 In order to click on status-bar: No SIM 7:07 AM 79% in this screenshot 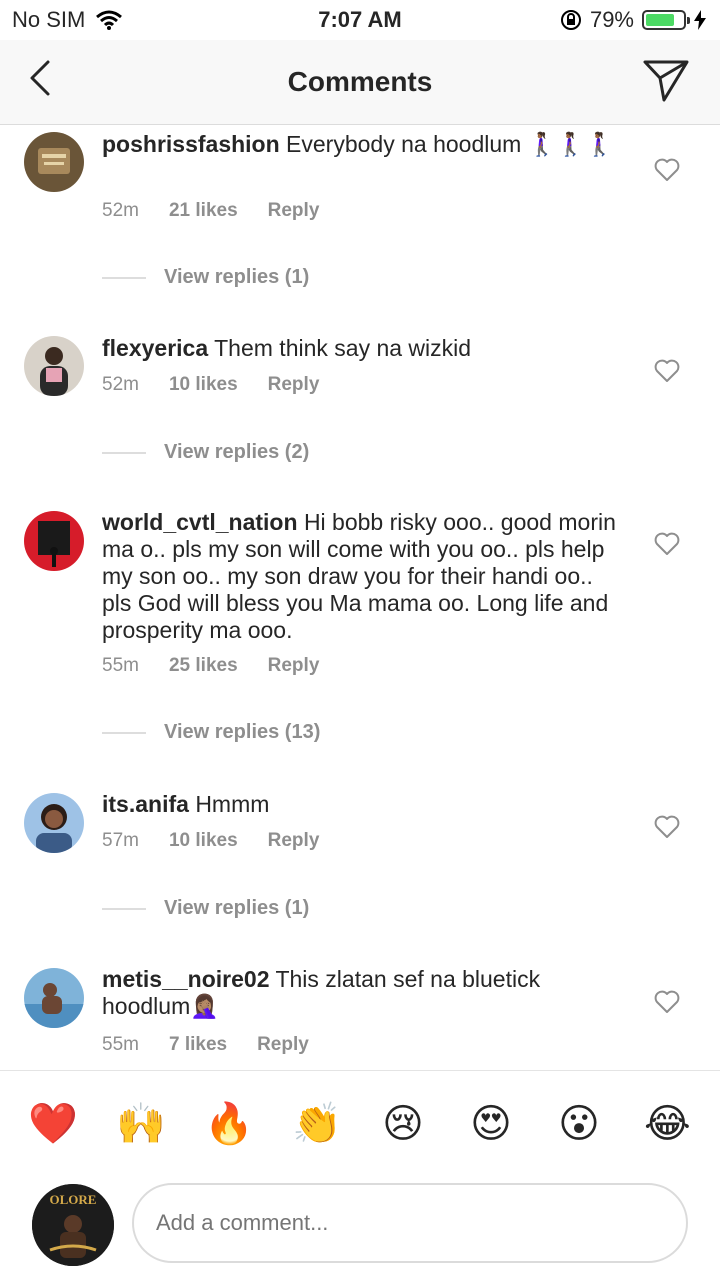, I will do `click(360, 20)`.